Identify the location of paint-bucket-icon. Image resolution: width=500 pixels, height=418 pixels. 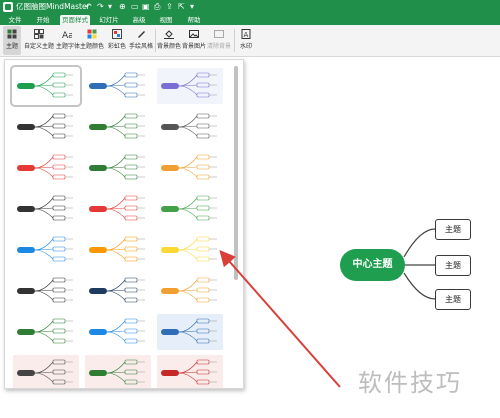
(169, 34).